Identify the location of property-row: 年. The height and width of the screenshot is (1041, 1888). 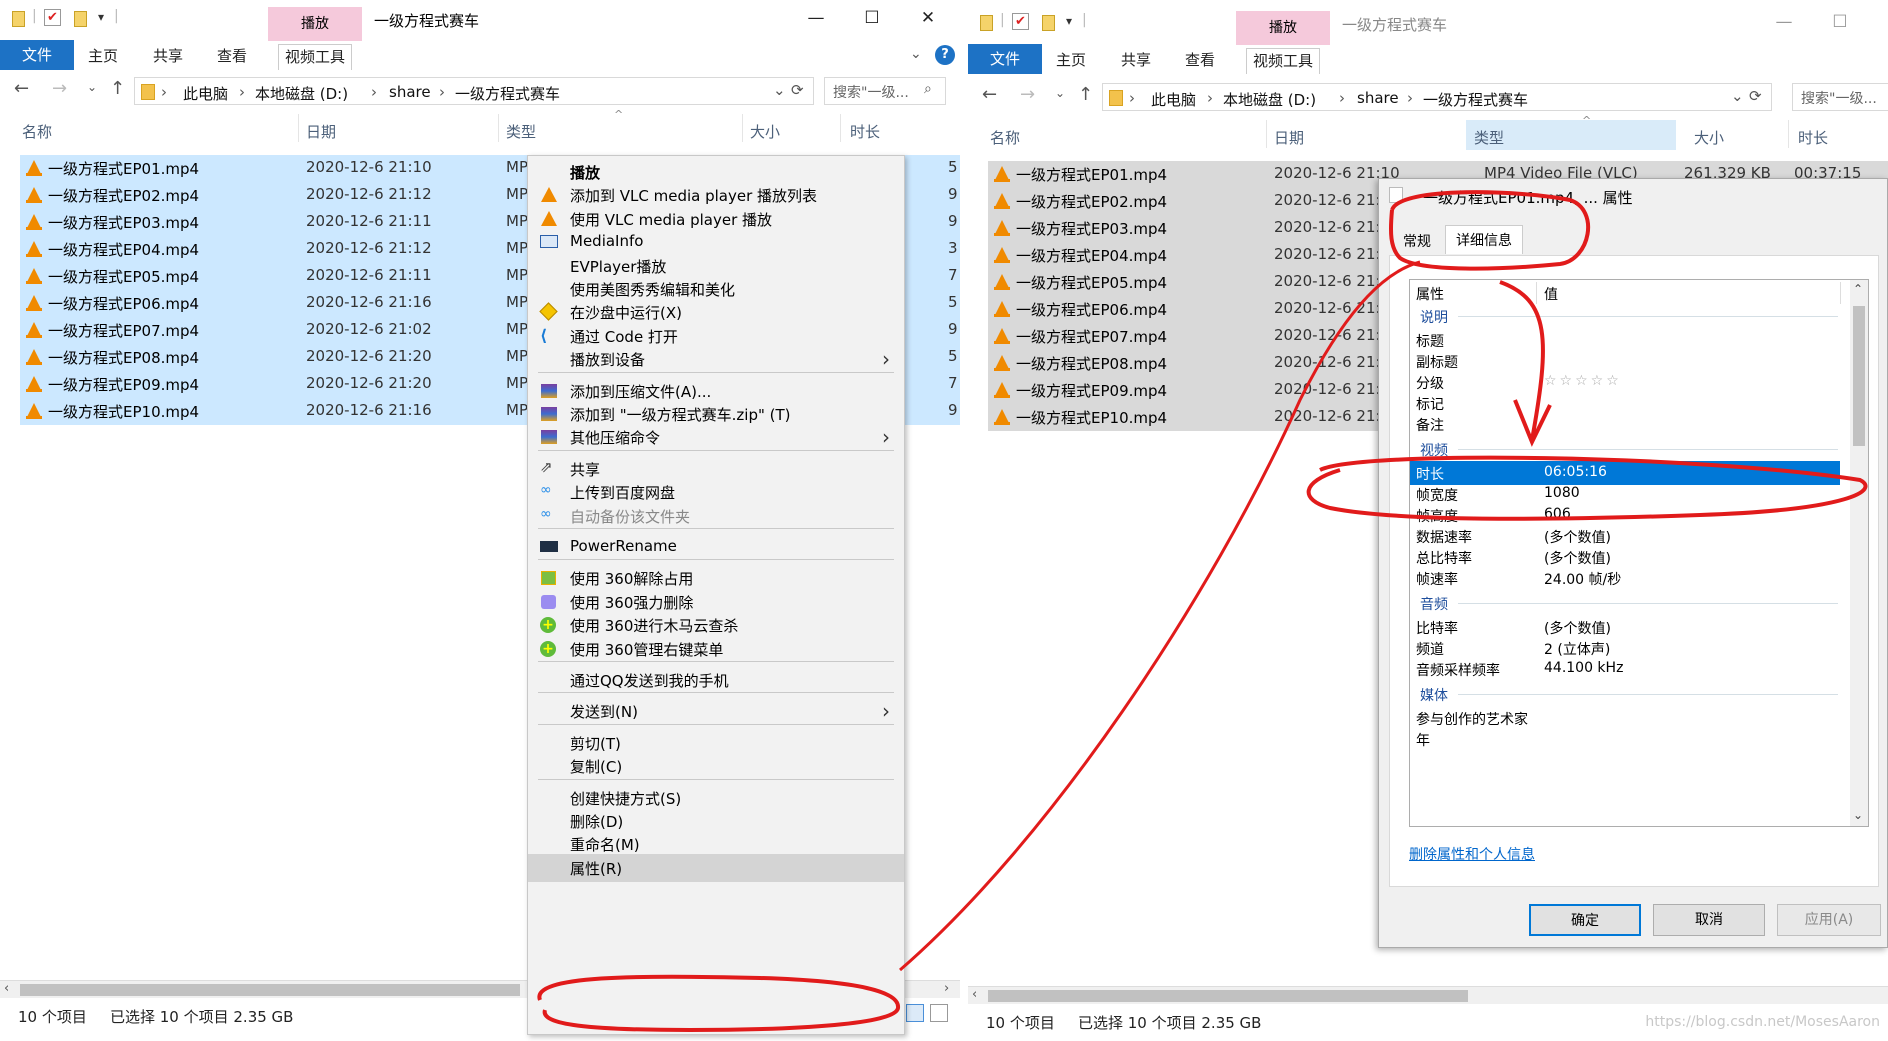
(1625, 739).